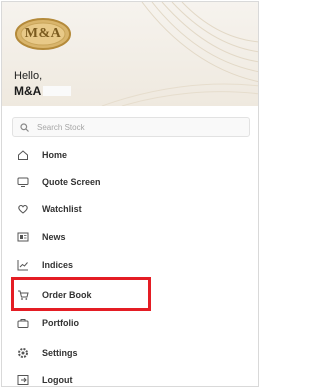  Describe the element at coordinates (61, 127) in the screenshot. I see `search-placeholder: Search Stock` at that location.